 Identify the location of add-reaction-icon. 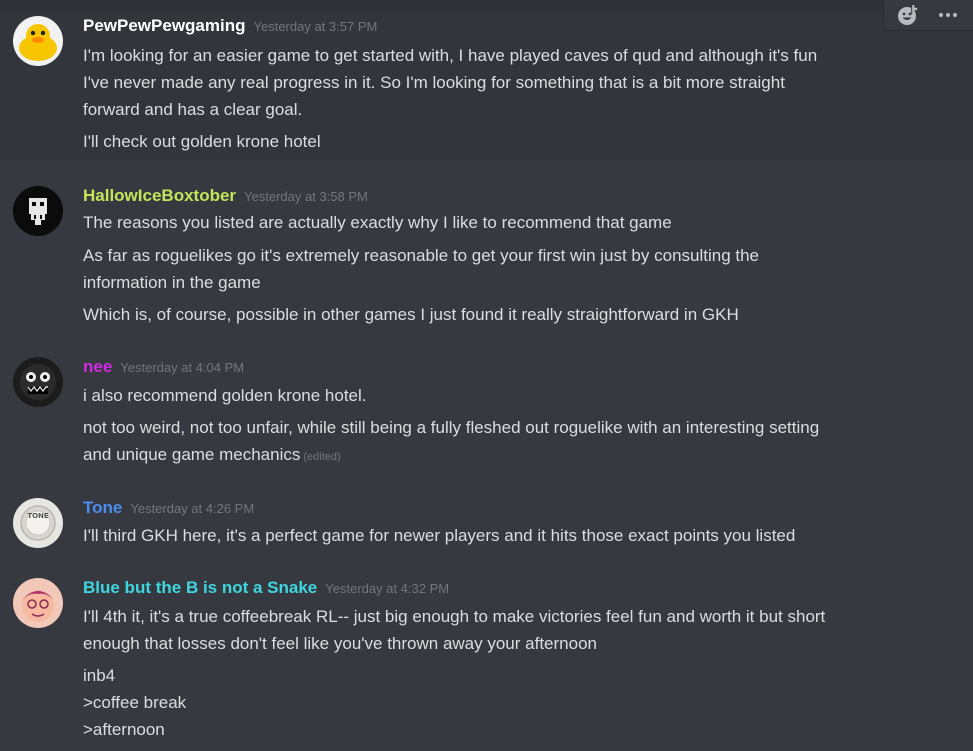
(908, 14).